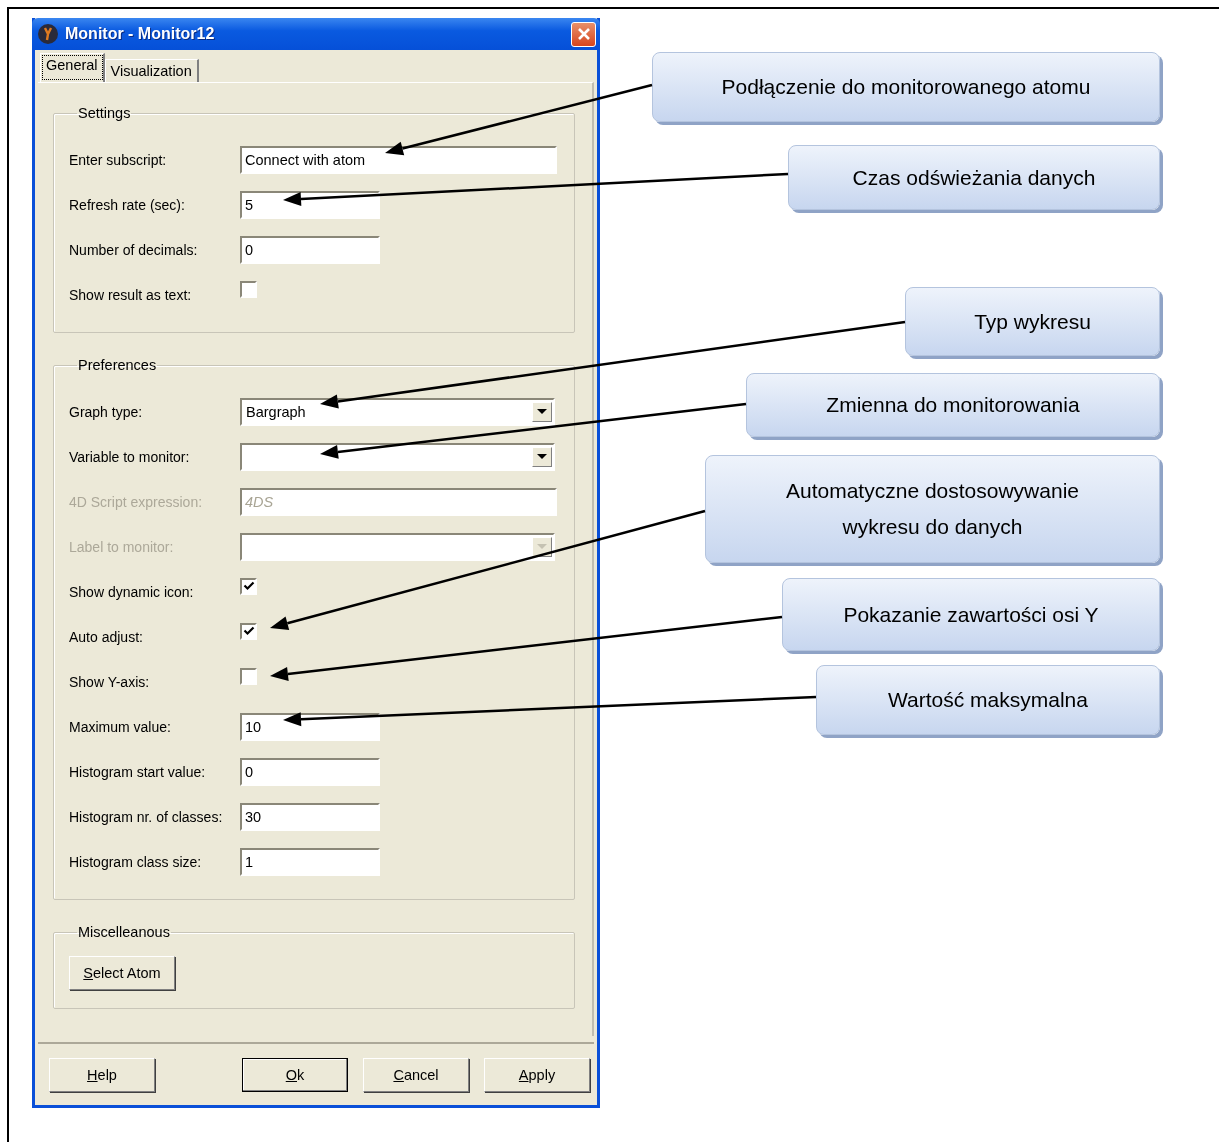  I want to click on field-label: Histogram start value:, so click(138, 772).